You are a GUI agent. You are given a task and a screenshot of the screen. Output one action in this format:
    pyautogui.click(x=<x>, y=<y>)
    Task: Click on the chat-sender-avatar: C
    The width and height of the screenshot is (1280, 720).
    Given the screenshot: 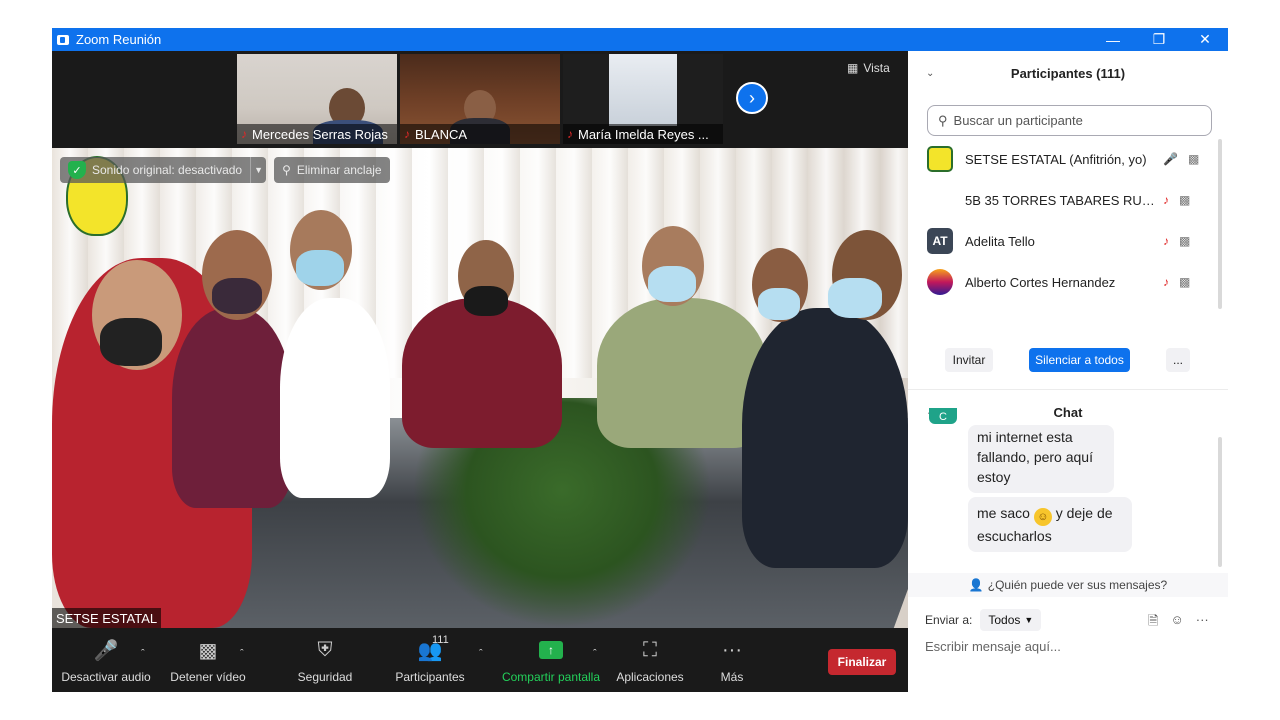 What is the action you would take?
    pyautogui.click(x=943, y=416)
    